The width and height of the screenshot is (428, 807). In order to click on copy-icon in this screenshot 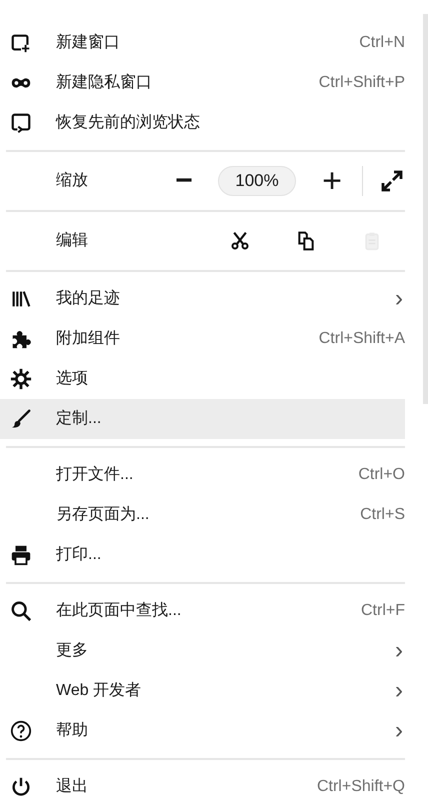, I will do `click(306, 241)`.